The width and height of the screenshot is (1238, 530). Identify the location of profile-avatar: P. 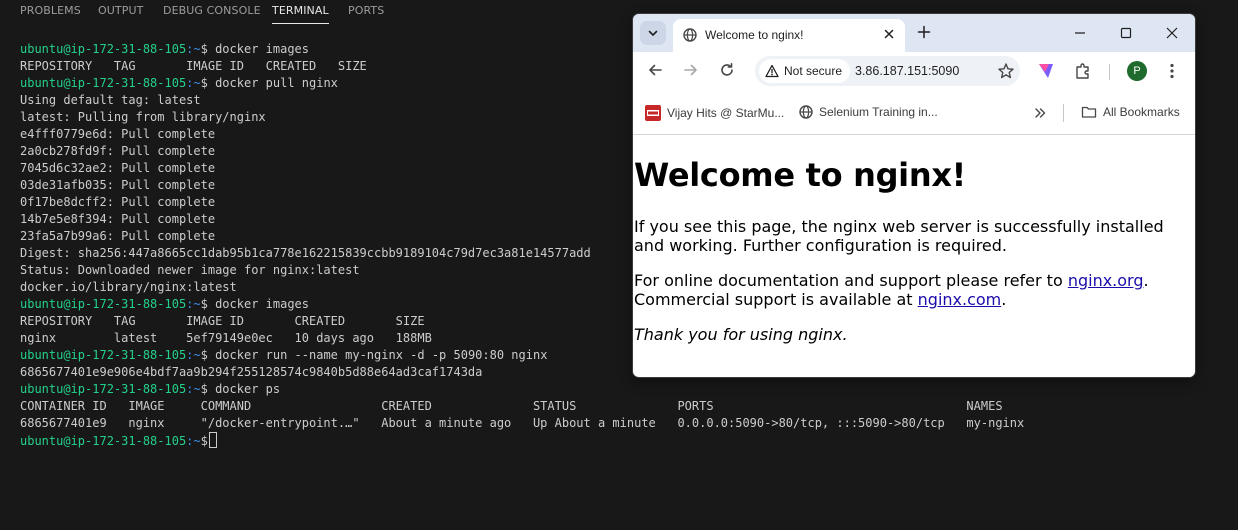
(1137, 71).